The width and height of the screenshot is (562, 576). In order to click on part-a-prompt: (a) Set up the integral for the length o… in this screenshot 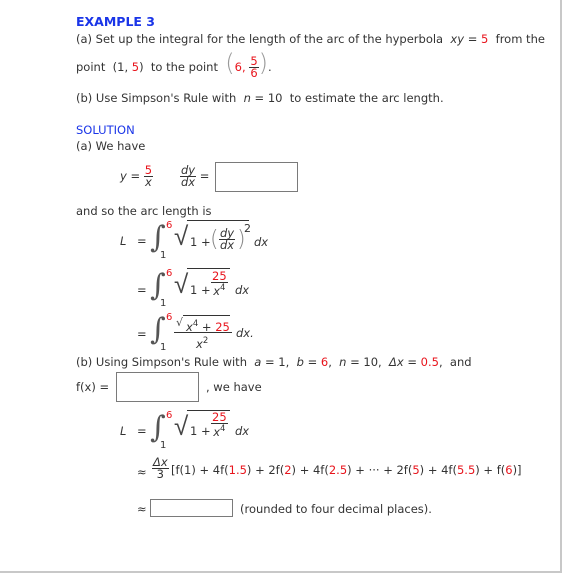, I will do `click(310, 39)`.